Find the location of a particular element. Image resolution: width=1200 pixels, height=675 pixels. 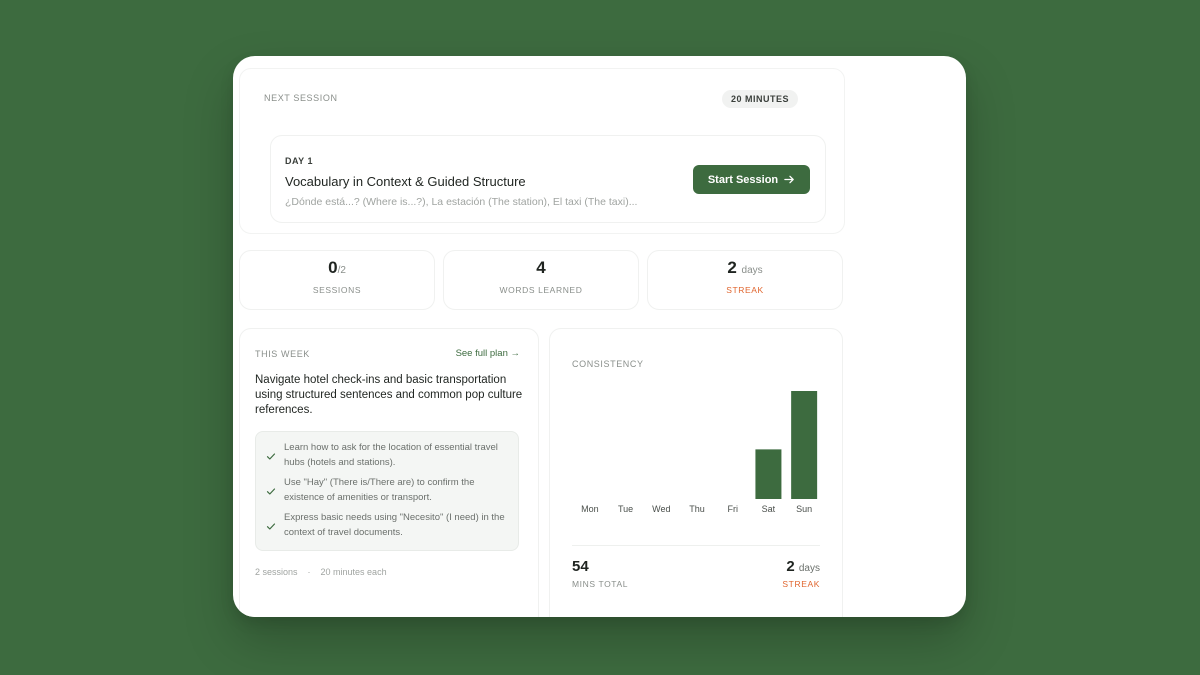

consistency-streak-value: 2 days is located at coordinates (803, 566).